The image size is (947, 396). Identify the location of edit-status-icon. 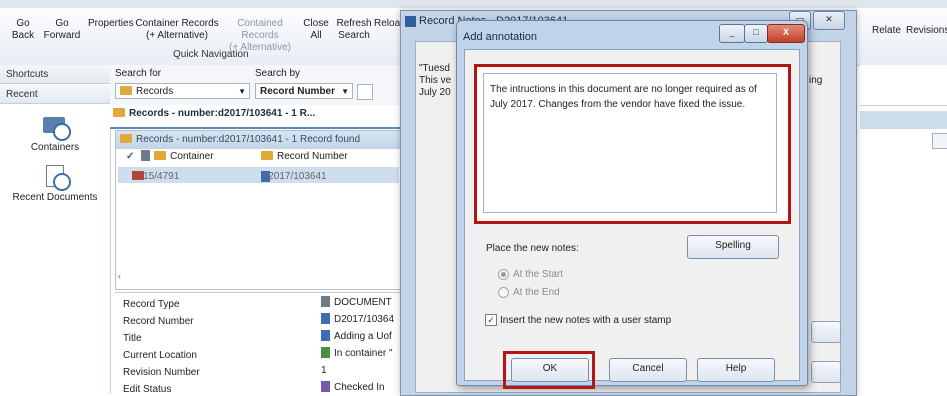
(325, 386).